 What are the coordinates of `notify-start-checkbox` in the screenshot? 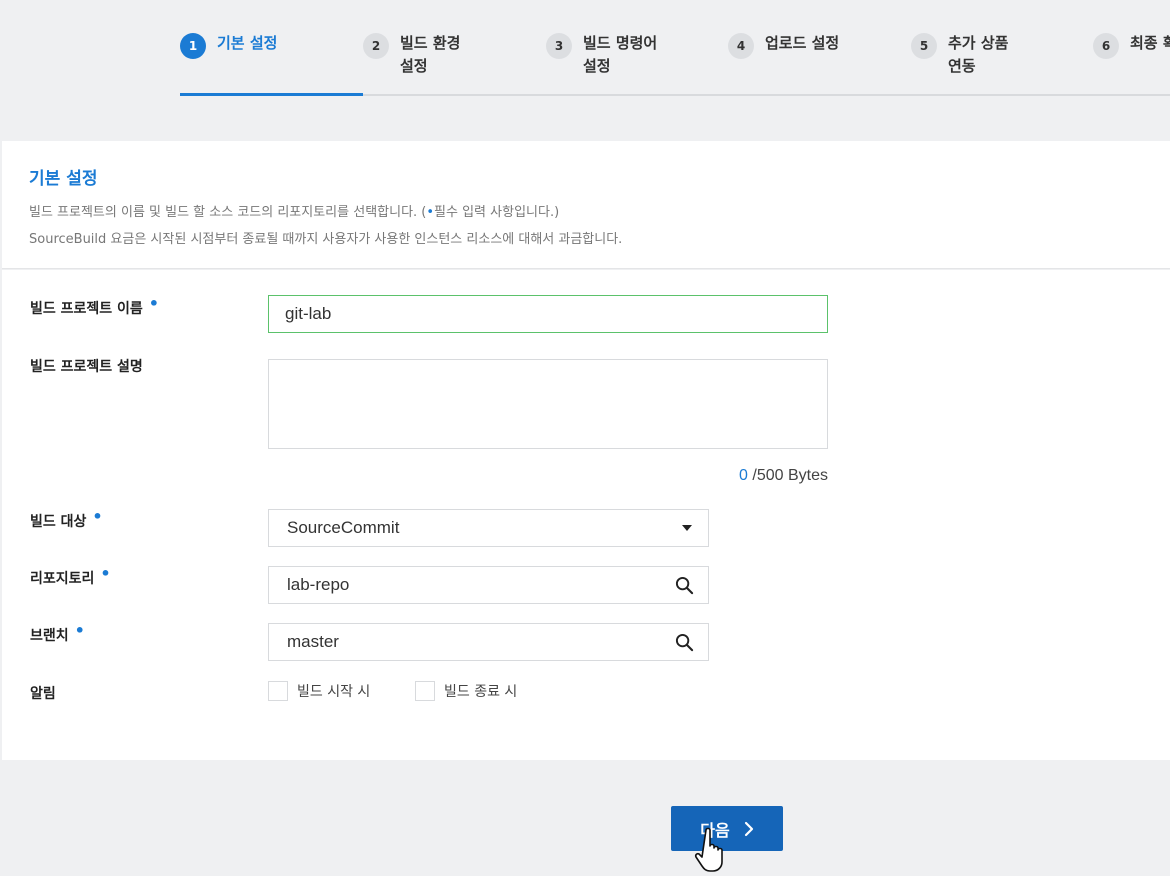 It's located at (278, 691).